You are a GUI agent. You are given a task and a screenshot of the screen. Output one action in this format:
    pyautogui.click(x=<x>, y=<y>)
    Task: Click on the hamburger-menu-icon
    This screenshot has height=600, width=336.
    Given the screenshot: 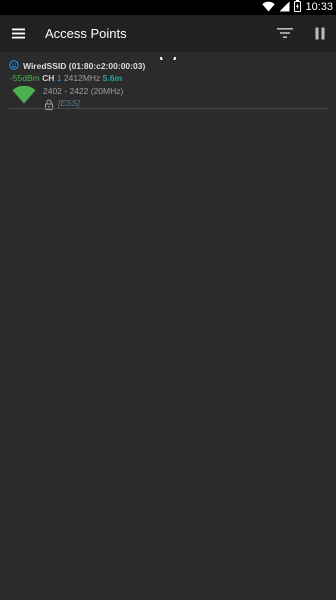 What is the action you would take?
    pyautogui.click(x=18, y=33)
    